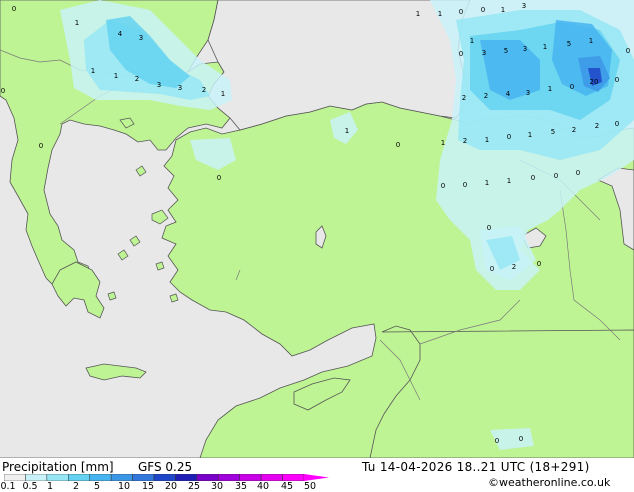 The height and width of the screenshot is (492, 634). What do you see at coordinates (97, 486) in the screenshot?
I see `legend-label: 5` at bounding box center [97, 486].